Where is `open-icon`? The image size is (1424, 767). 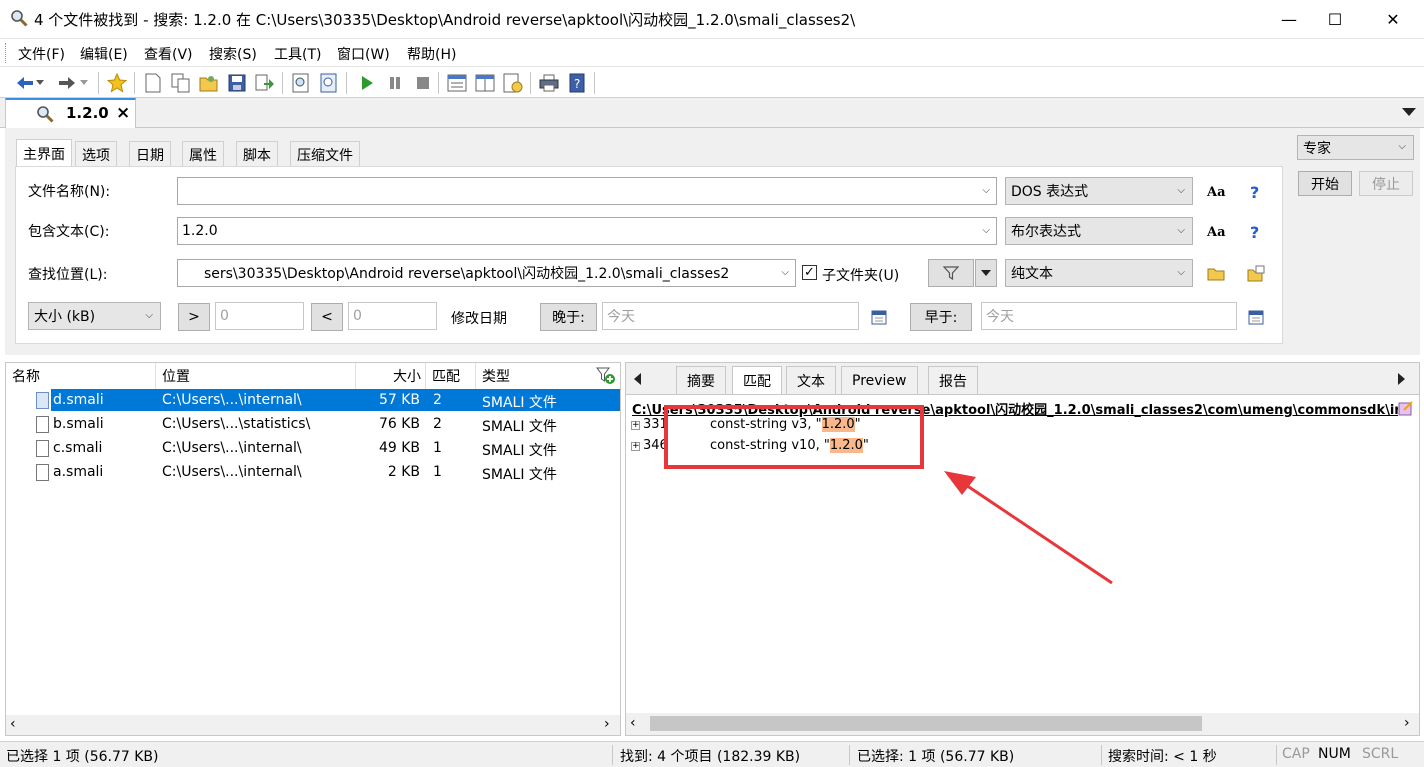
open-icon is located at coordinates (209, 83).